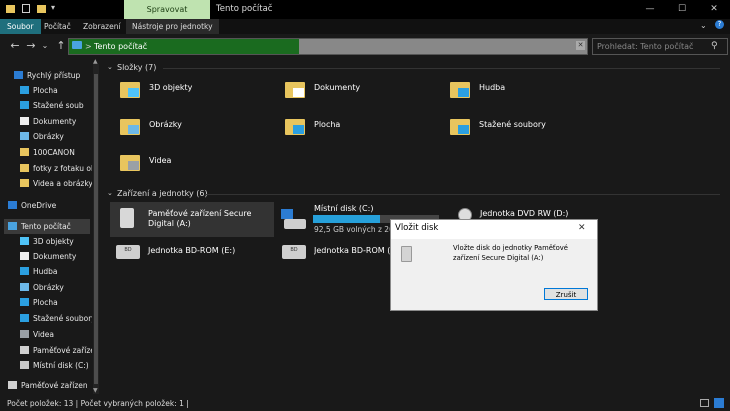 Image resolution: width=730 pixels, height=411 pixels. I want to click on sidebar-item-label: Obrázky, so click(48, 136).